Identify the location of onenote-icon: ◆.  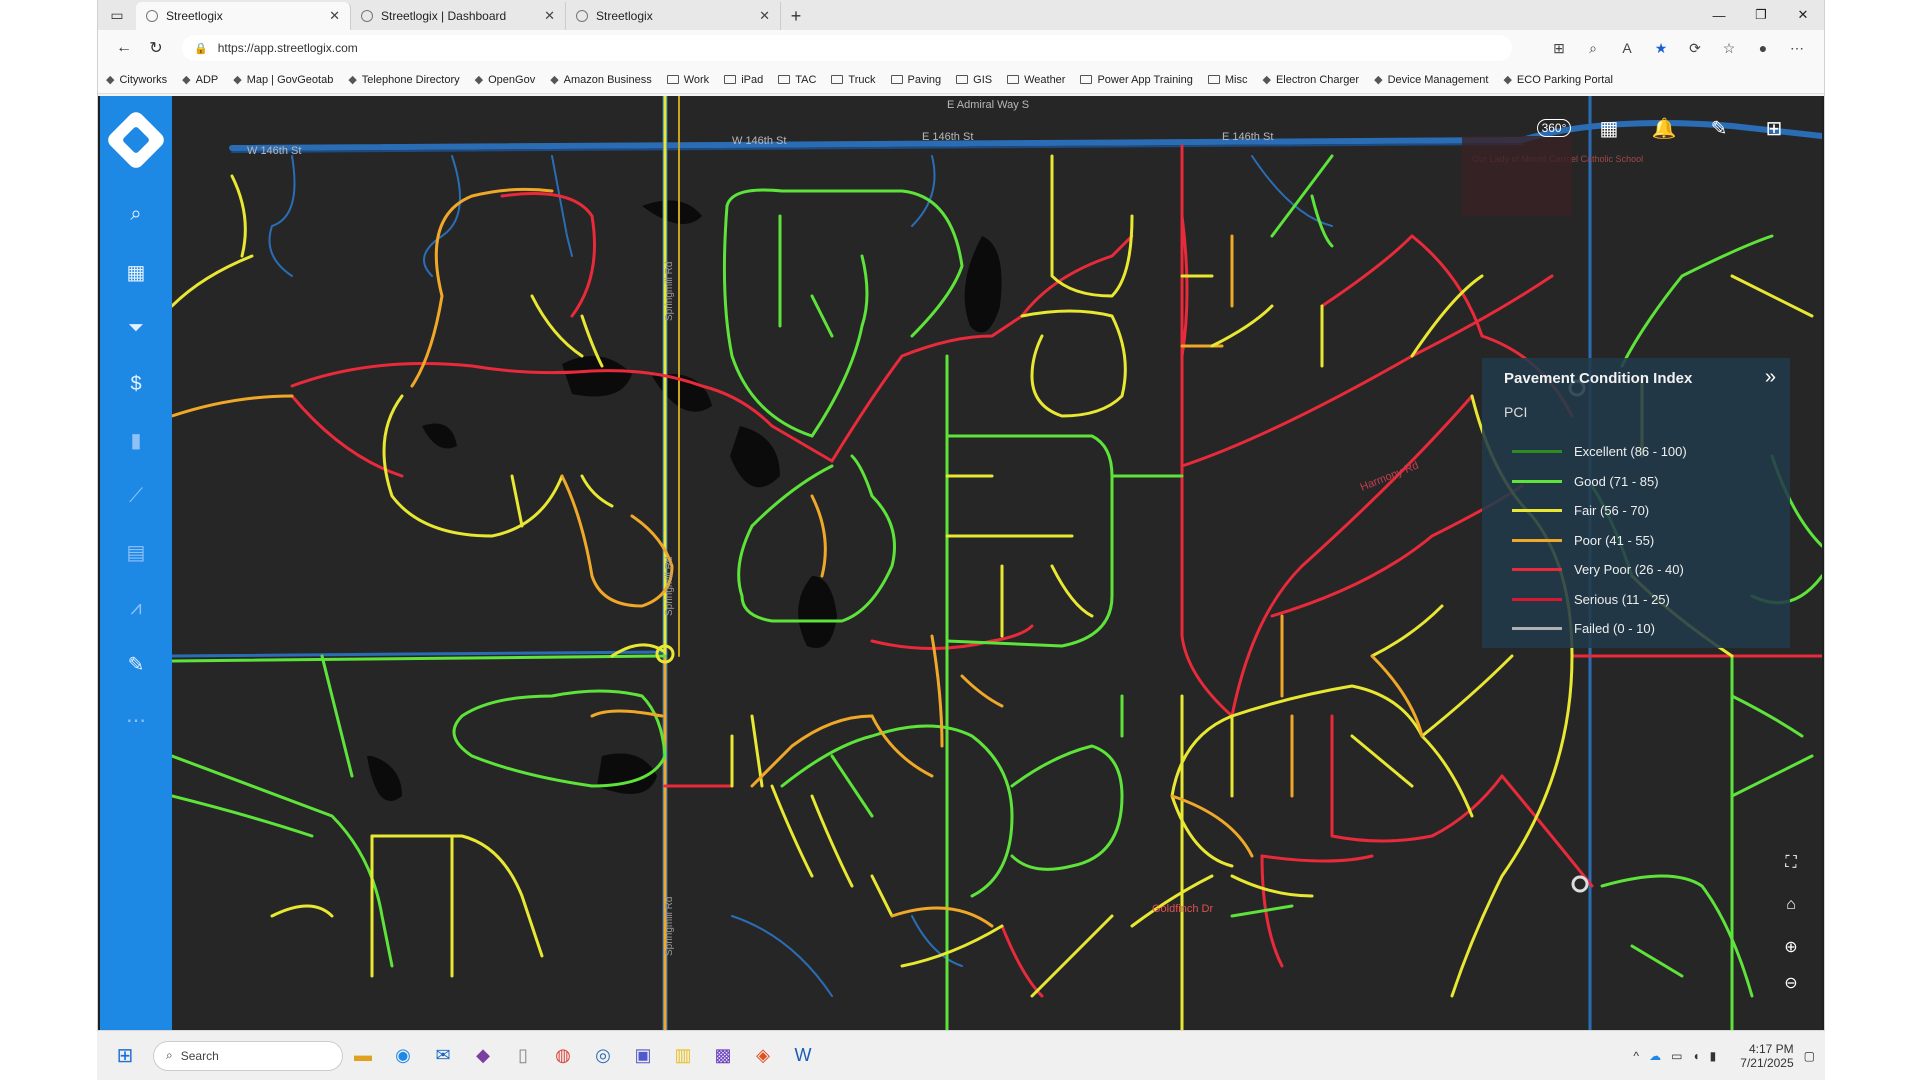
(483, 1056).